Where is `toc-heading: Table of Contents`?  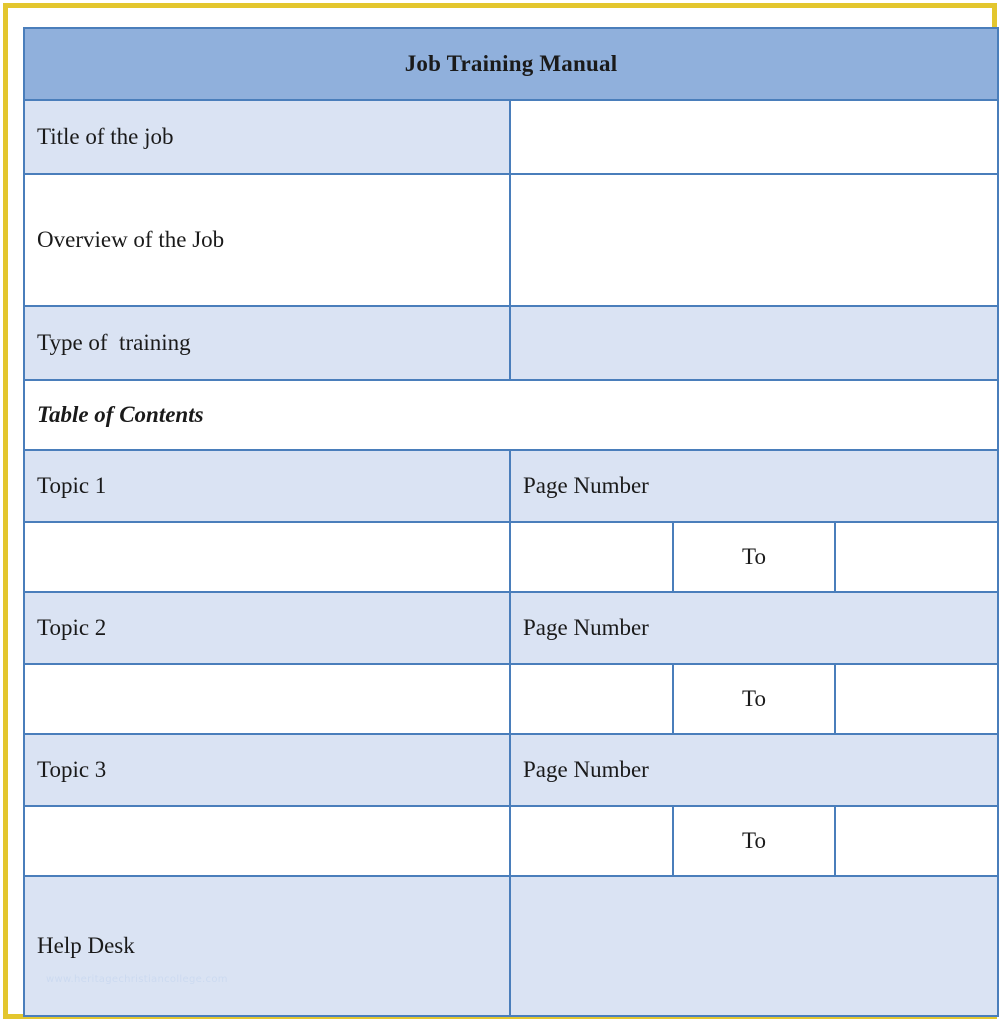 toc-heading: Table of Contents is located at coordinates (511, 415).